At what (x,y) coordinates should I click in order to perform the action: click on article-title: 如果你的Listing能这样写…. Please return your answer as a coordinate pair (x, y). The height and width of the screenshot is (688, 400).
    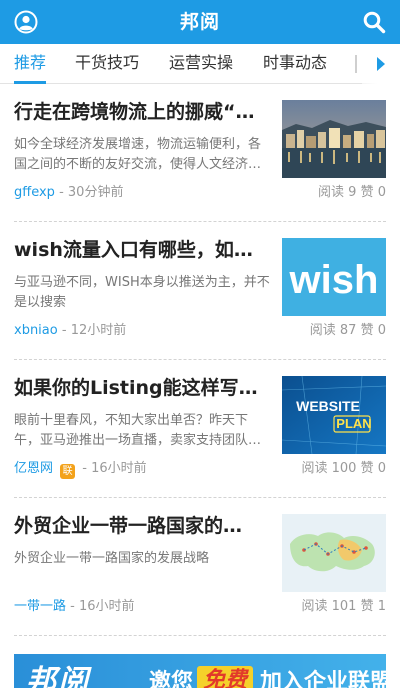
    Looking at the image, I should click on (143, 388).